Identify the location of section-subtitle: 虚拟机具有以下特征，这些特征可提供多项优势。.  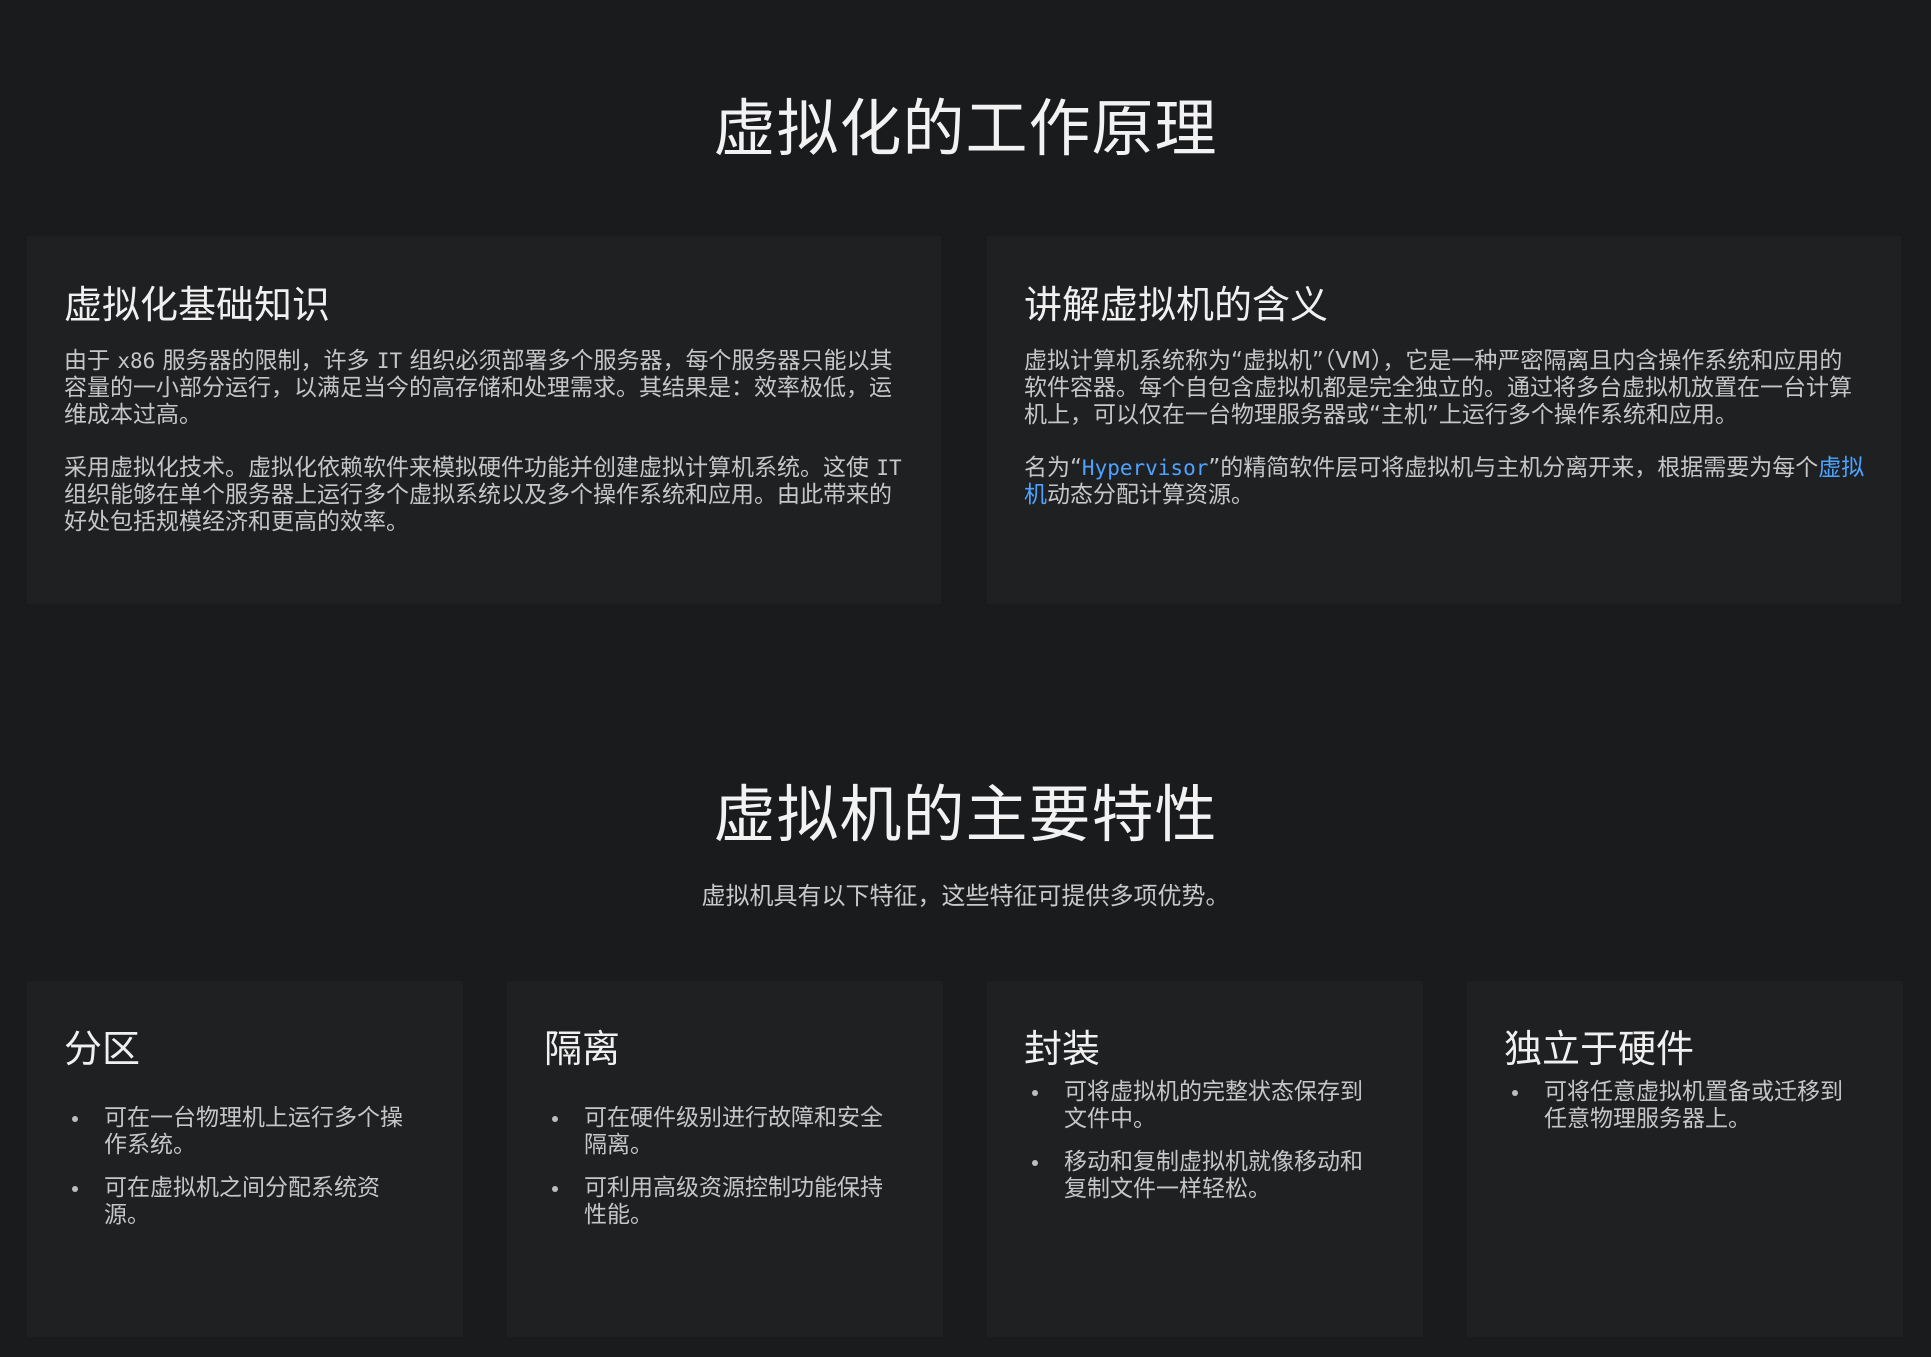
(965, 896).